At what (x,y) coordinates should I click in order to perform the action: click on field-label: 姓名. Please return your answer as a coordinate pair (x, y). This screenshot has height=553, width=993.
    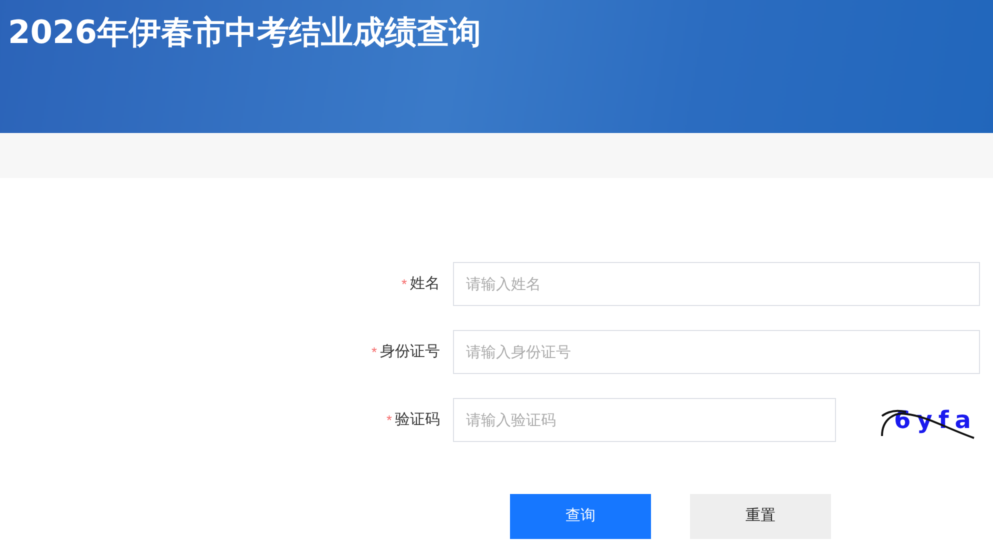
    Looking at the image, I should click on (425, 284).